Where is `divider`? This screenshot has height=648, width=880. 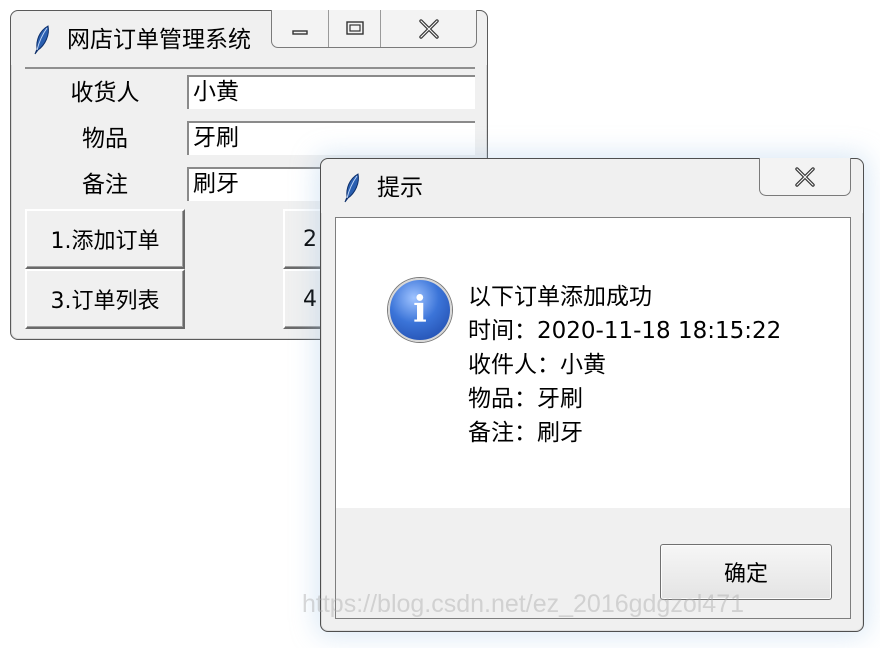
divider is located at coordinates (250, 68).